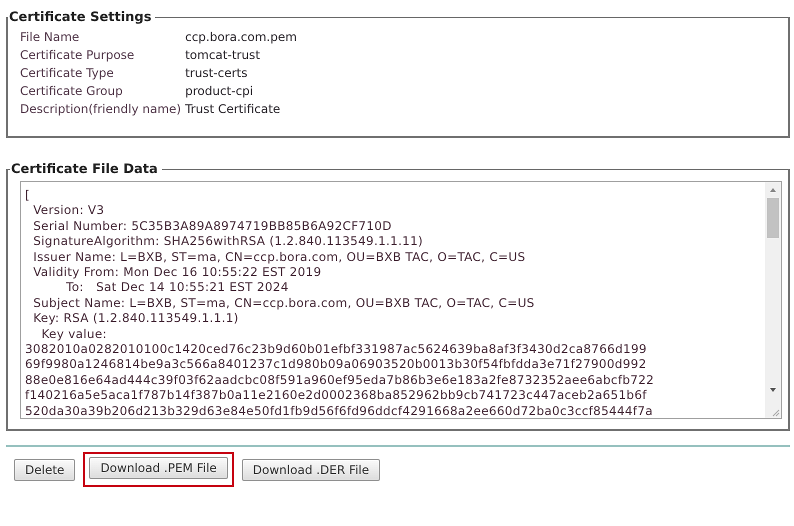 The height and width of the screenshot is (526, 794). Describe the element at coordinates (136, 319) in the screenshot. I see `certificate-text-line: Key: RSA (1.2.840.113549.1.1.1)` at that location.